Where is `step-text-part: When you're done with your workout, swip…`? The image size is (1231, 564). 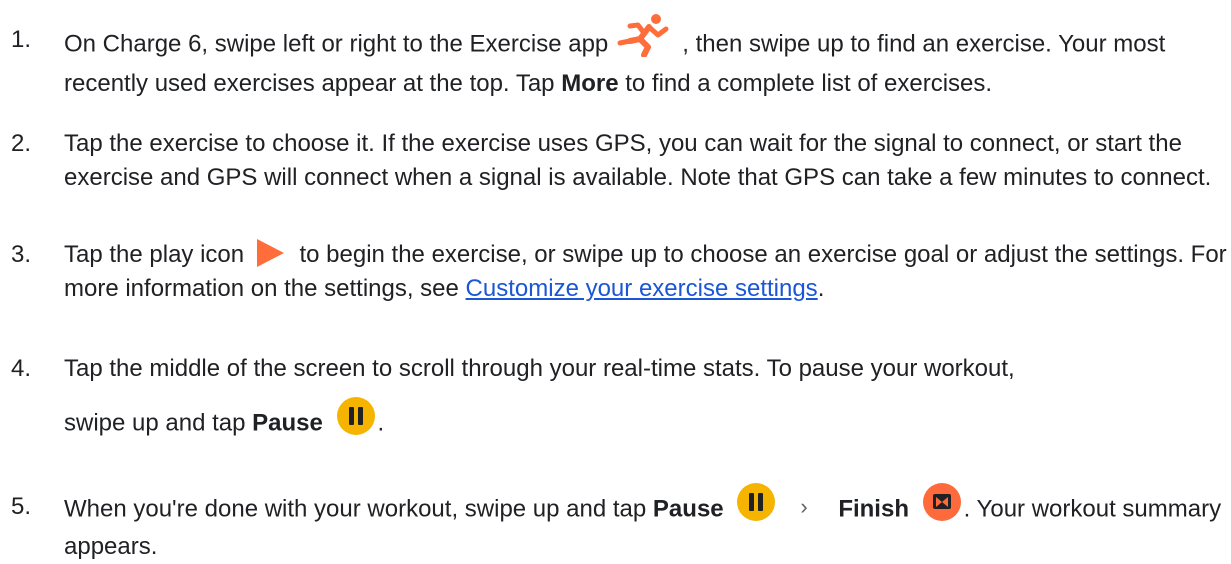 step-text-part: When you're done with your workout, swip… is located at coordinates (355, 509).